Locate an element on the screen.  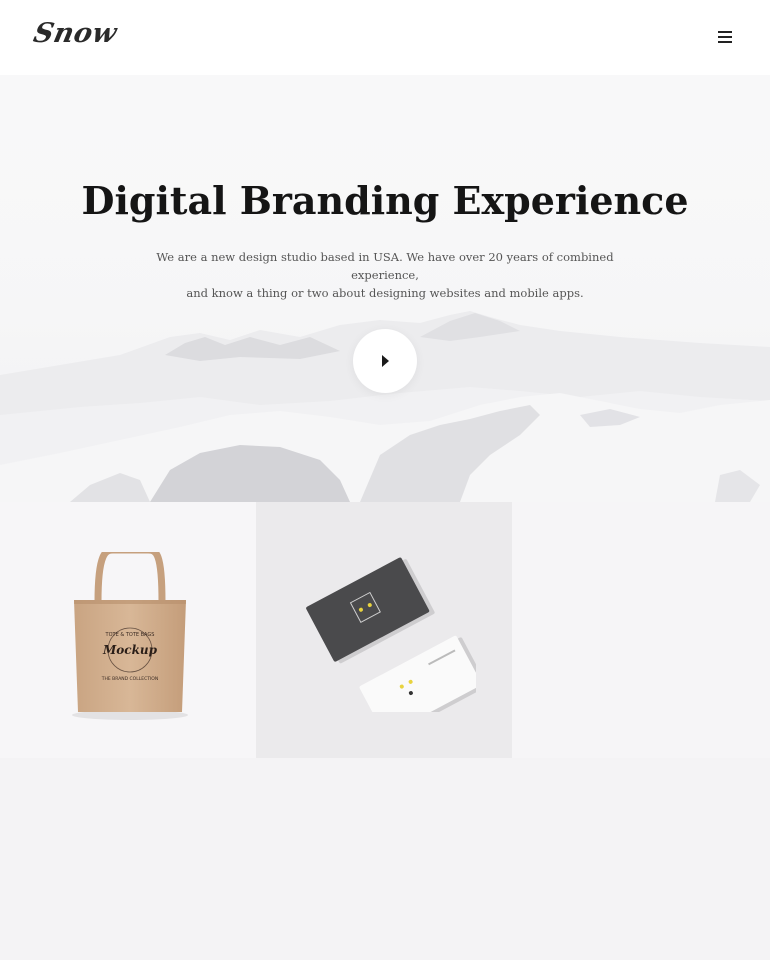
bag-text-top: TOTE & TOTE BAGS is located at coordinates (130, 635).